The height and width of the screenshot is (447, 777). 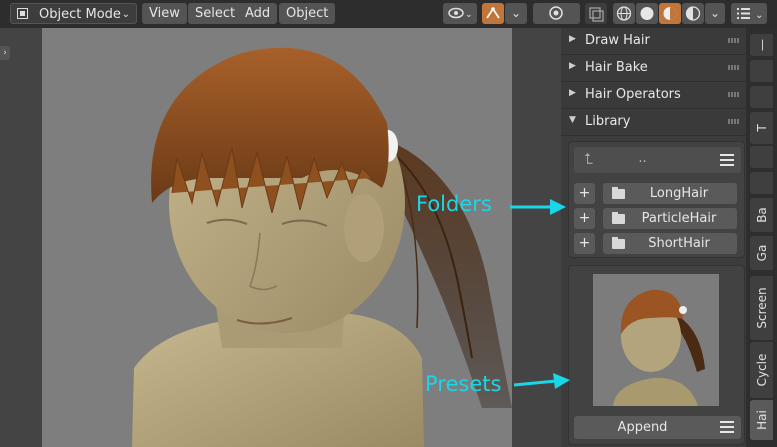 What do you see at coordinates (460, 13) in the screenshot?
I see `visibility-icon: ⌄` at bounding box center [460, 13].